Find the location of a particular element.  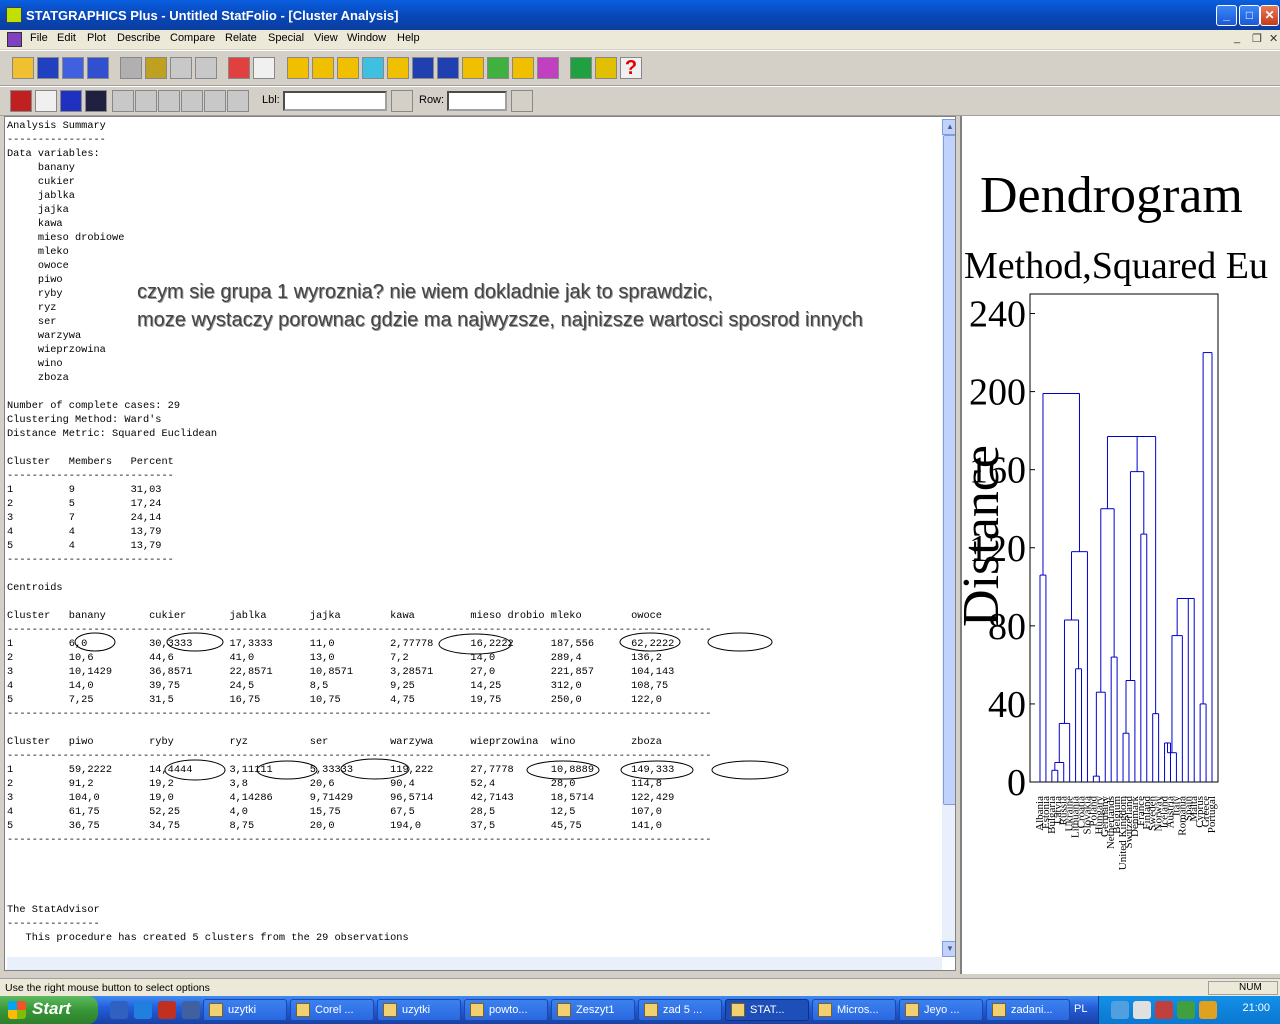

y-tick-label: 200 is located at coordinates (997, 393).